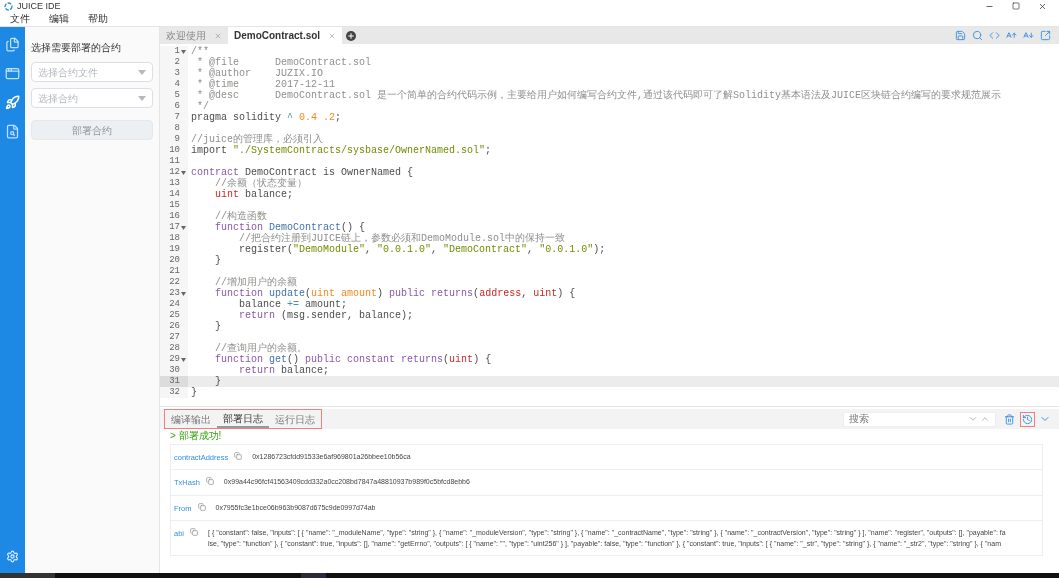 The image size is (1059, 578). Describe the element at coordinates (341, 150) in the screenshot. I see `code-line: import "./SystemContracts/sysbase/OwnerNamed.sol";` at that location.